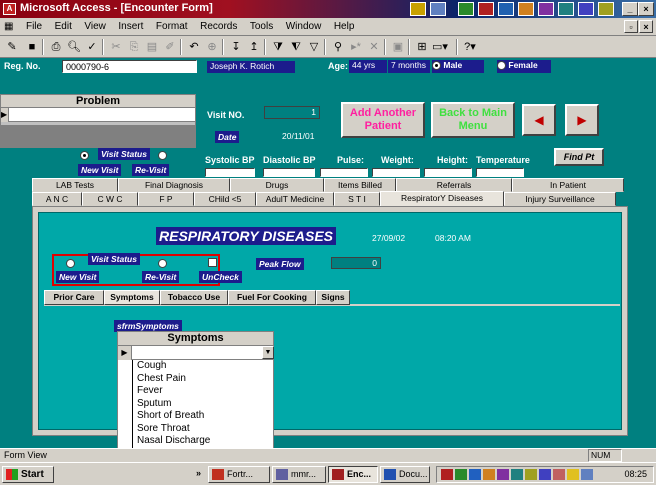  What do you see at coordinates (289, 172) in the screenshot?
I see `diastolic-input` at bounding box center [289, 172].